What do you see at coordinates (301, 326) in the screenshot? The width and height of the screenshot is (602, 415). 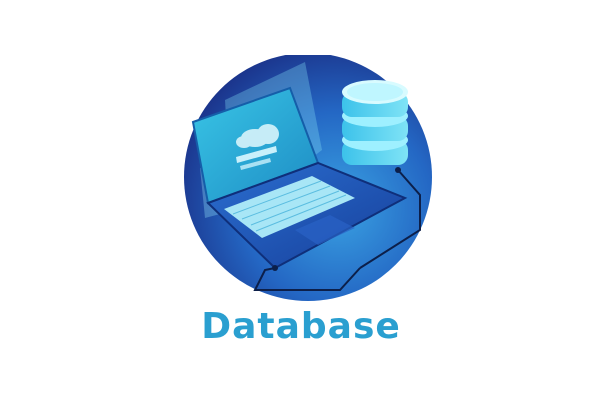 I see `caption-title: Database` at bounding box center [301, 326].